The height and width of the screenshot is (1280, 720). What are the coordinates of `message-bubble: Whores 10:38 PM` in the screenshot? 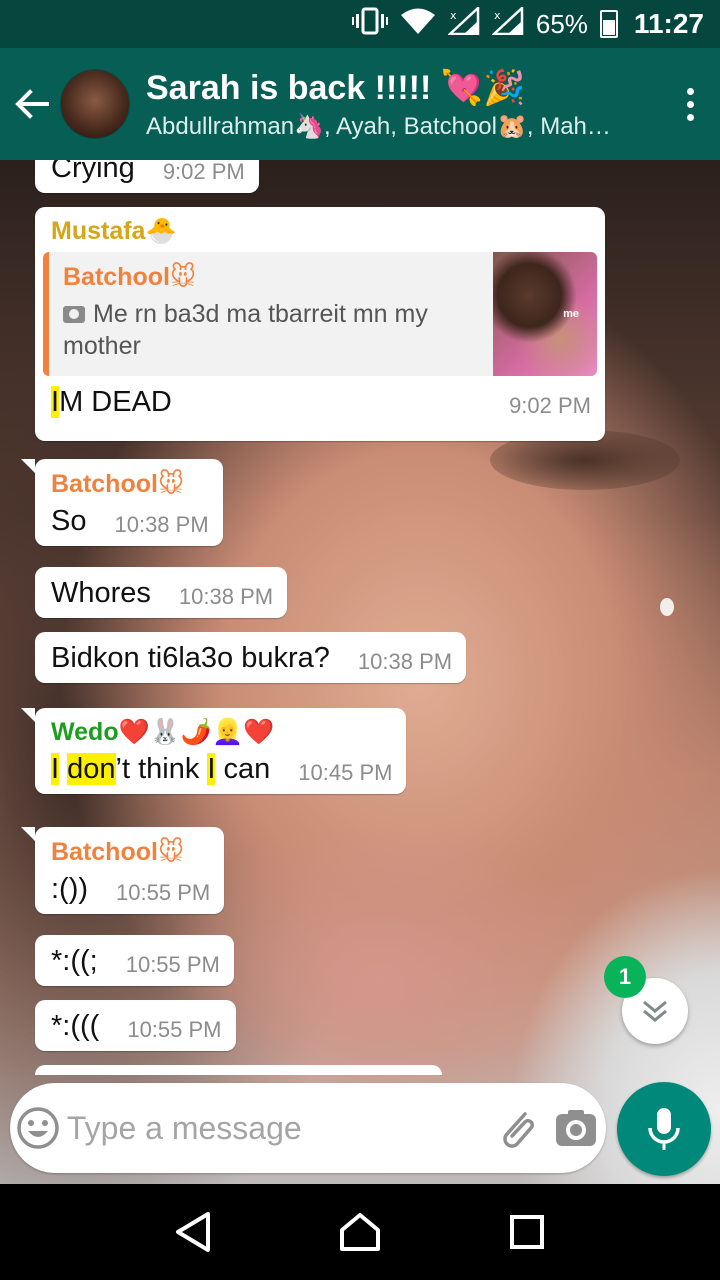 It's located at (161, 592).